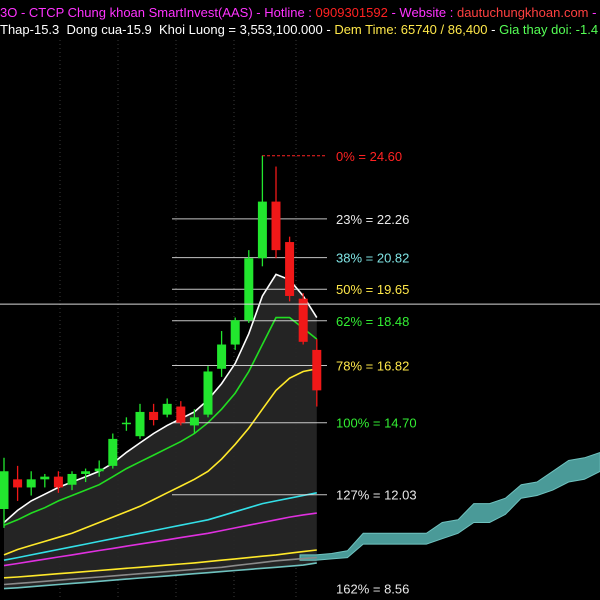 The image size is (600, 600). What do you see at coordinates (372, 258) in the screenshot?
I see `fib-label: 38% = 20.82` at bounding box center [372, 258].